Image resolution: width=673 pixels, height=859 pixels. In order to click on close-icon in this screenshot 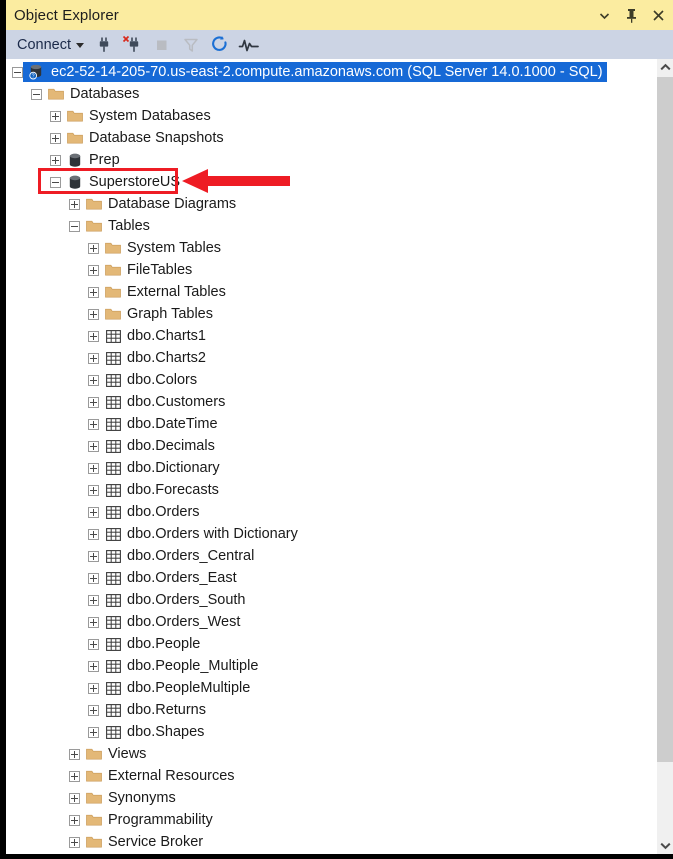, I will do `click(658, 15)`.